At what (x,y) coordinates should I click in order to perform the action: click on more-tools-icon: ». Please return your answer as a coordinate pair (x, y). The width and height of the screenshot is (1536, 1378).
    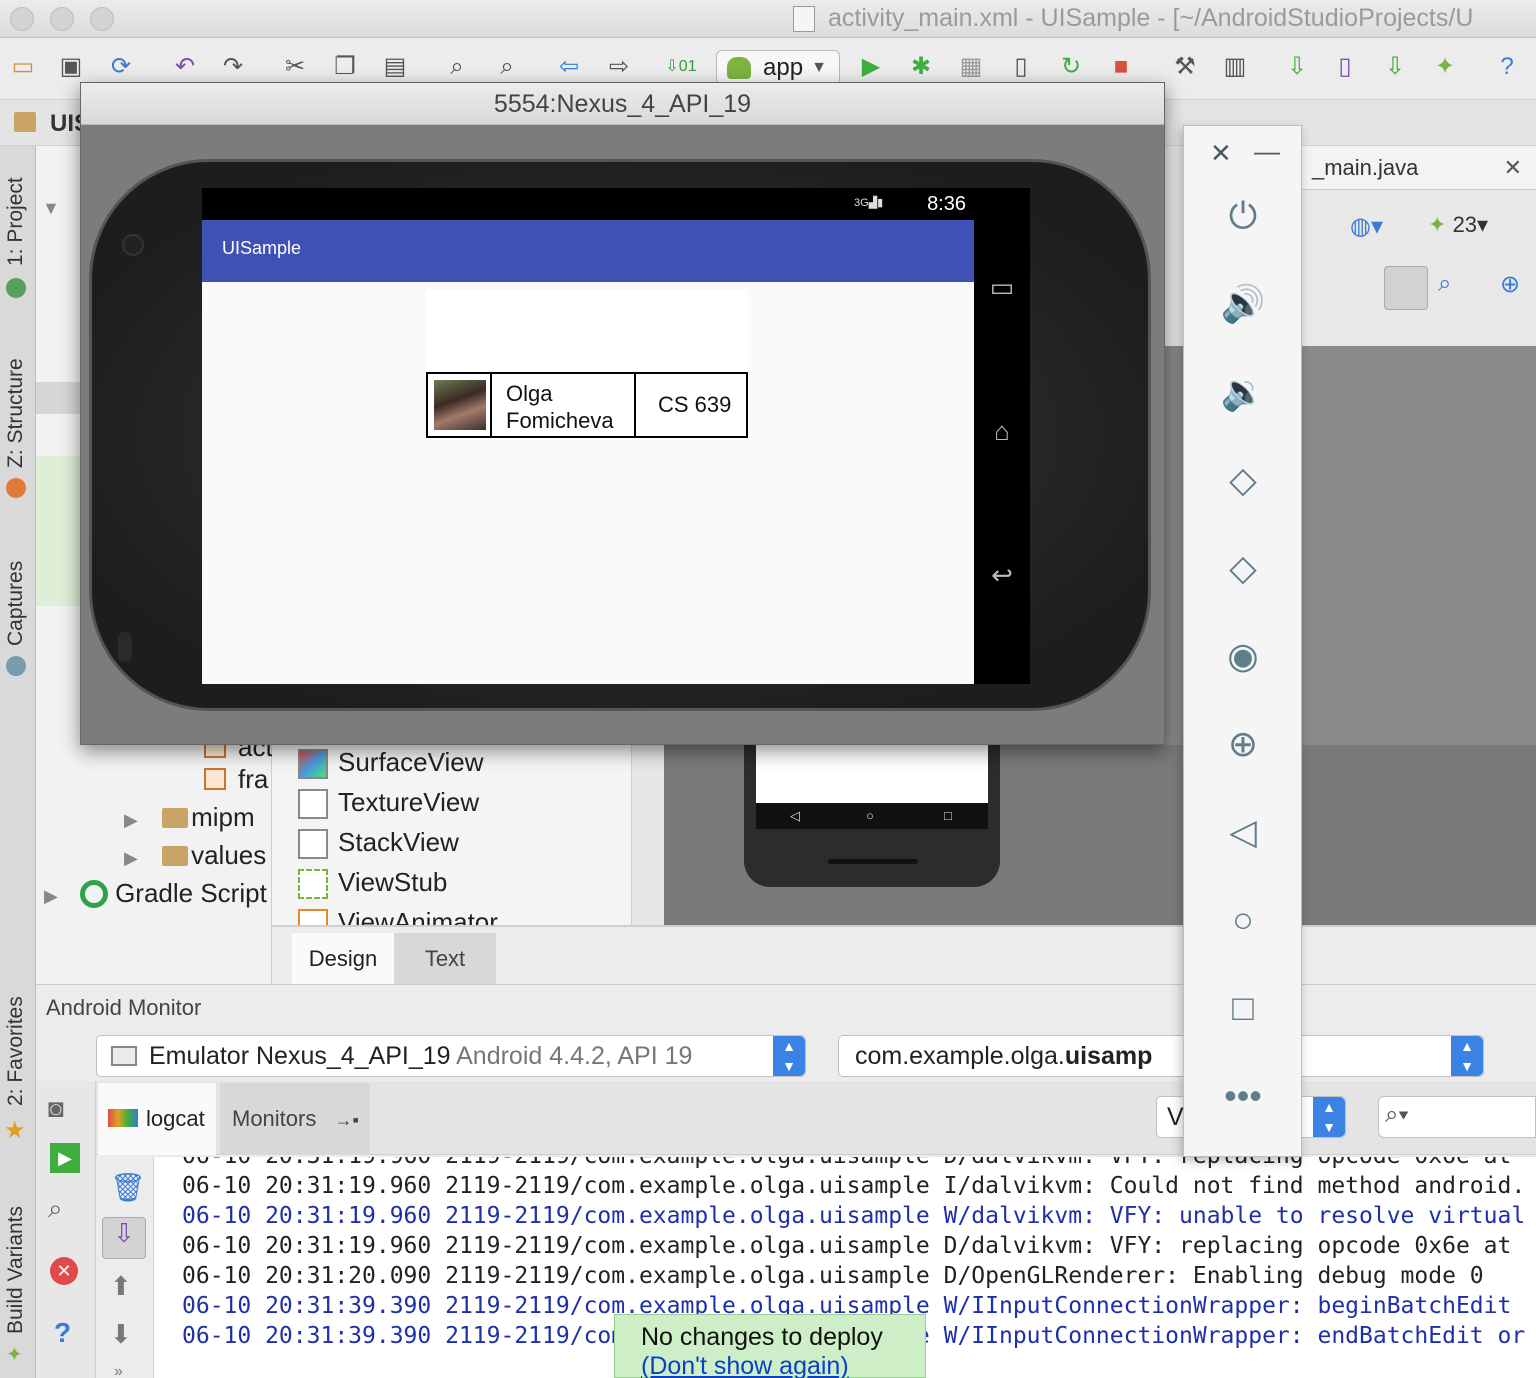
    Looking at the image, I should click on (118, 1370).